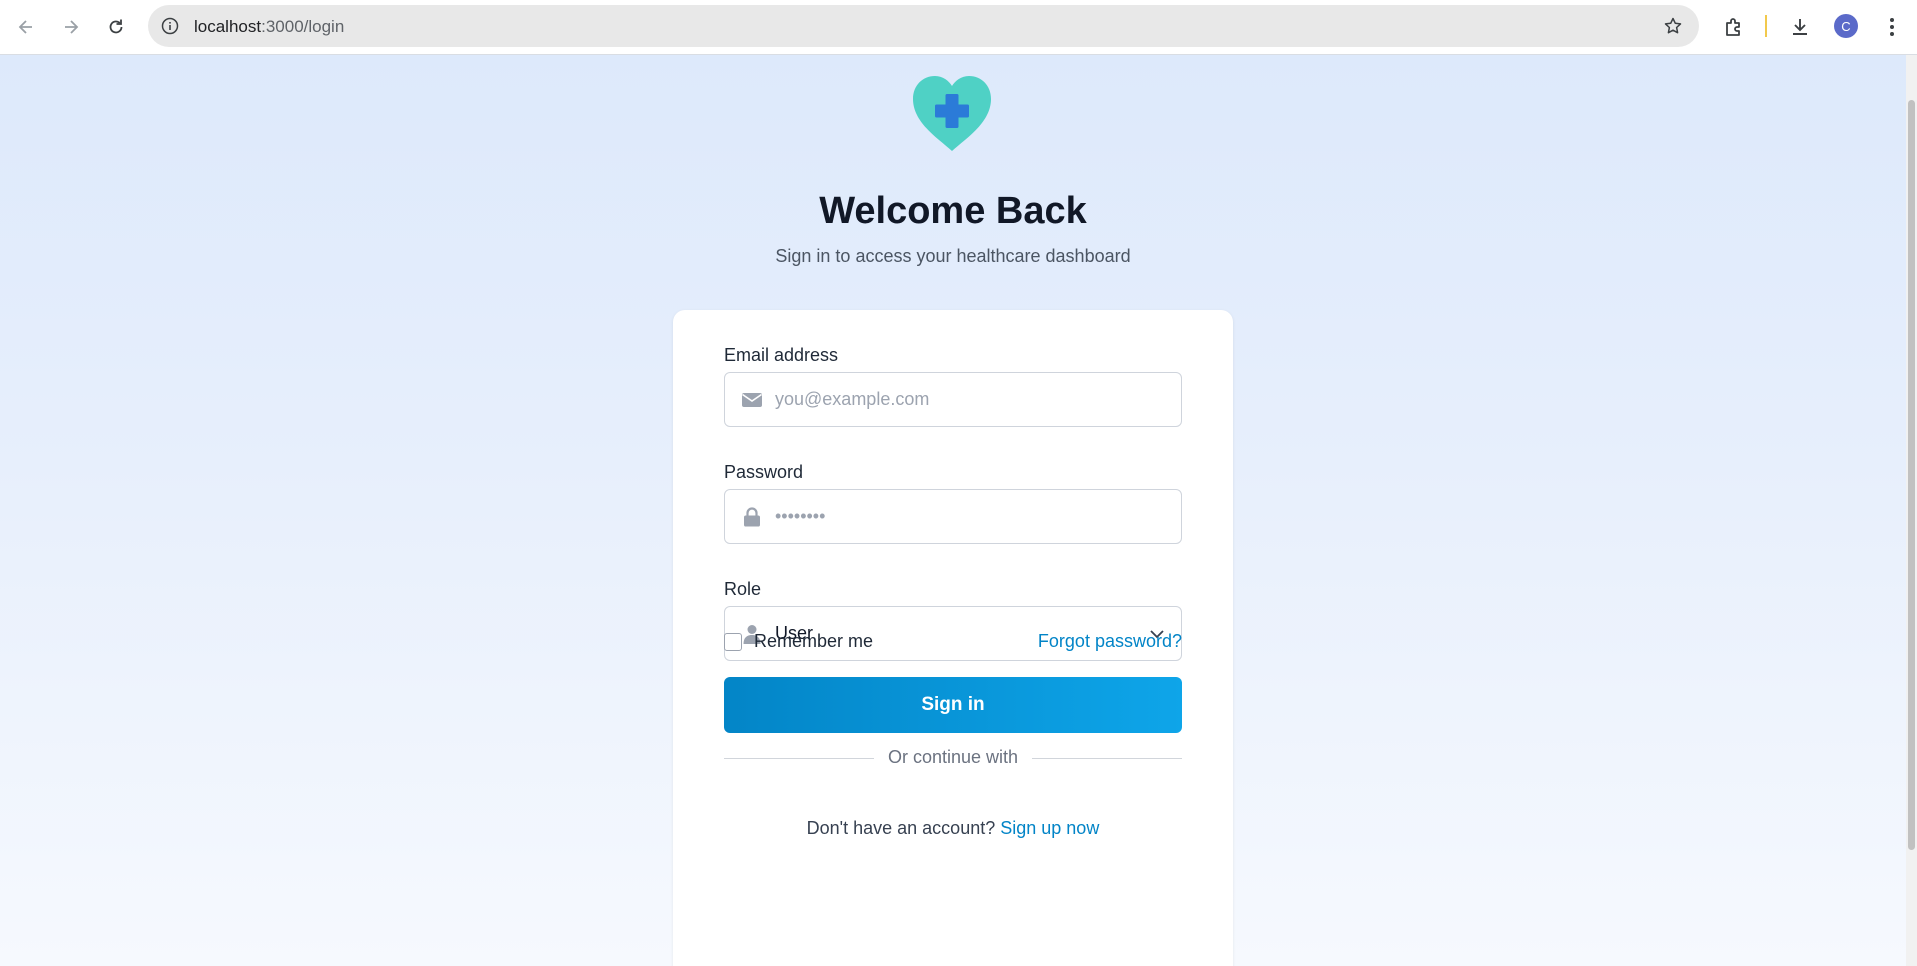  I want to click on forward-arrow-icon, so click(72, 27).